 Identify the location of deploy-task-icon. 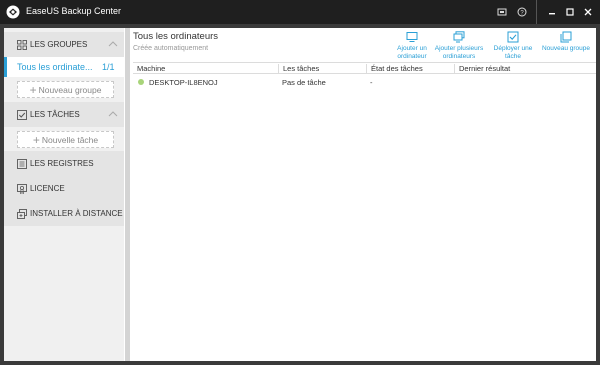
(513, 37).